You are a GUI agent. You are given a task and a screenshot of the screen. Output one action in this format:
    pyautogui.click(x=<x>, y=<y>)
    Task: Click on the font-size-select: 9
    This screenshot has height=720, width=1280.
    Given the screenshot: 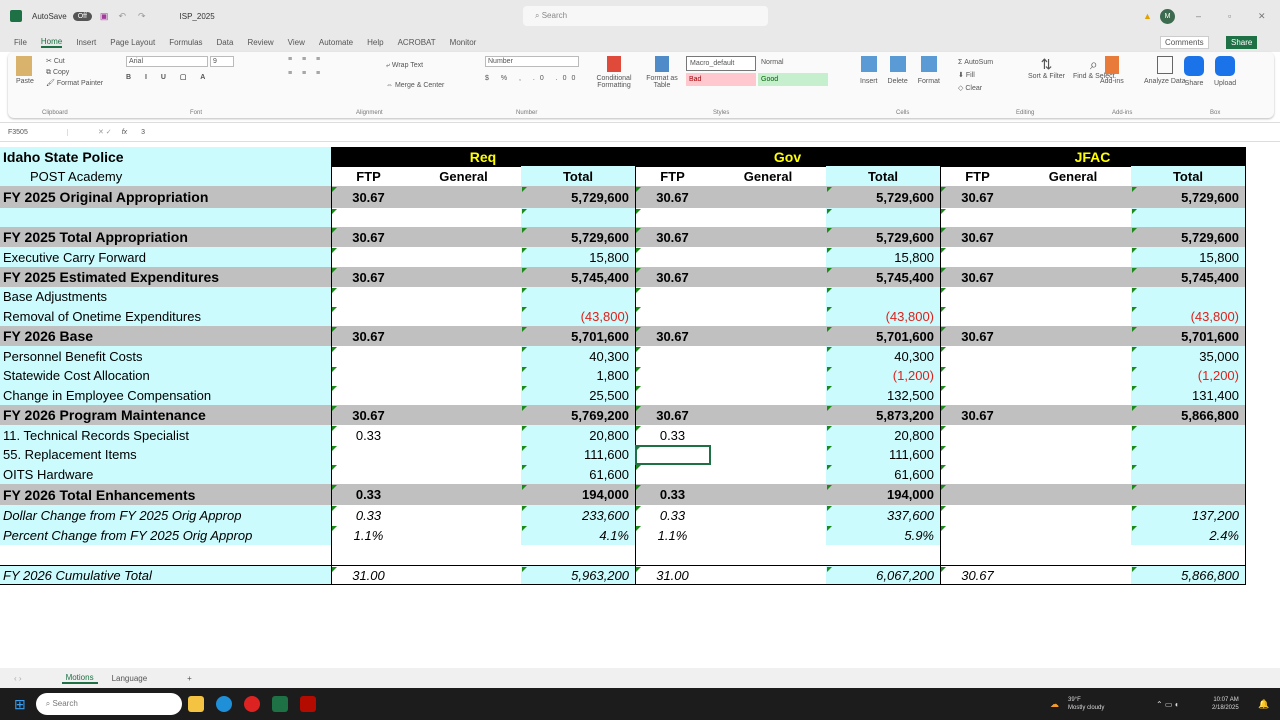 What is the action you would take?
    pyautogui.click(x=221, y=61)
    